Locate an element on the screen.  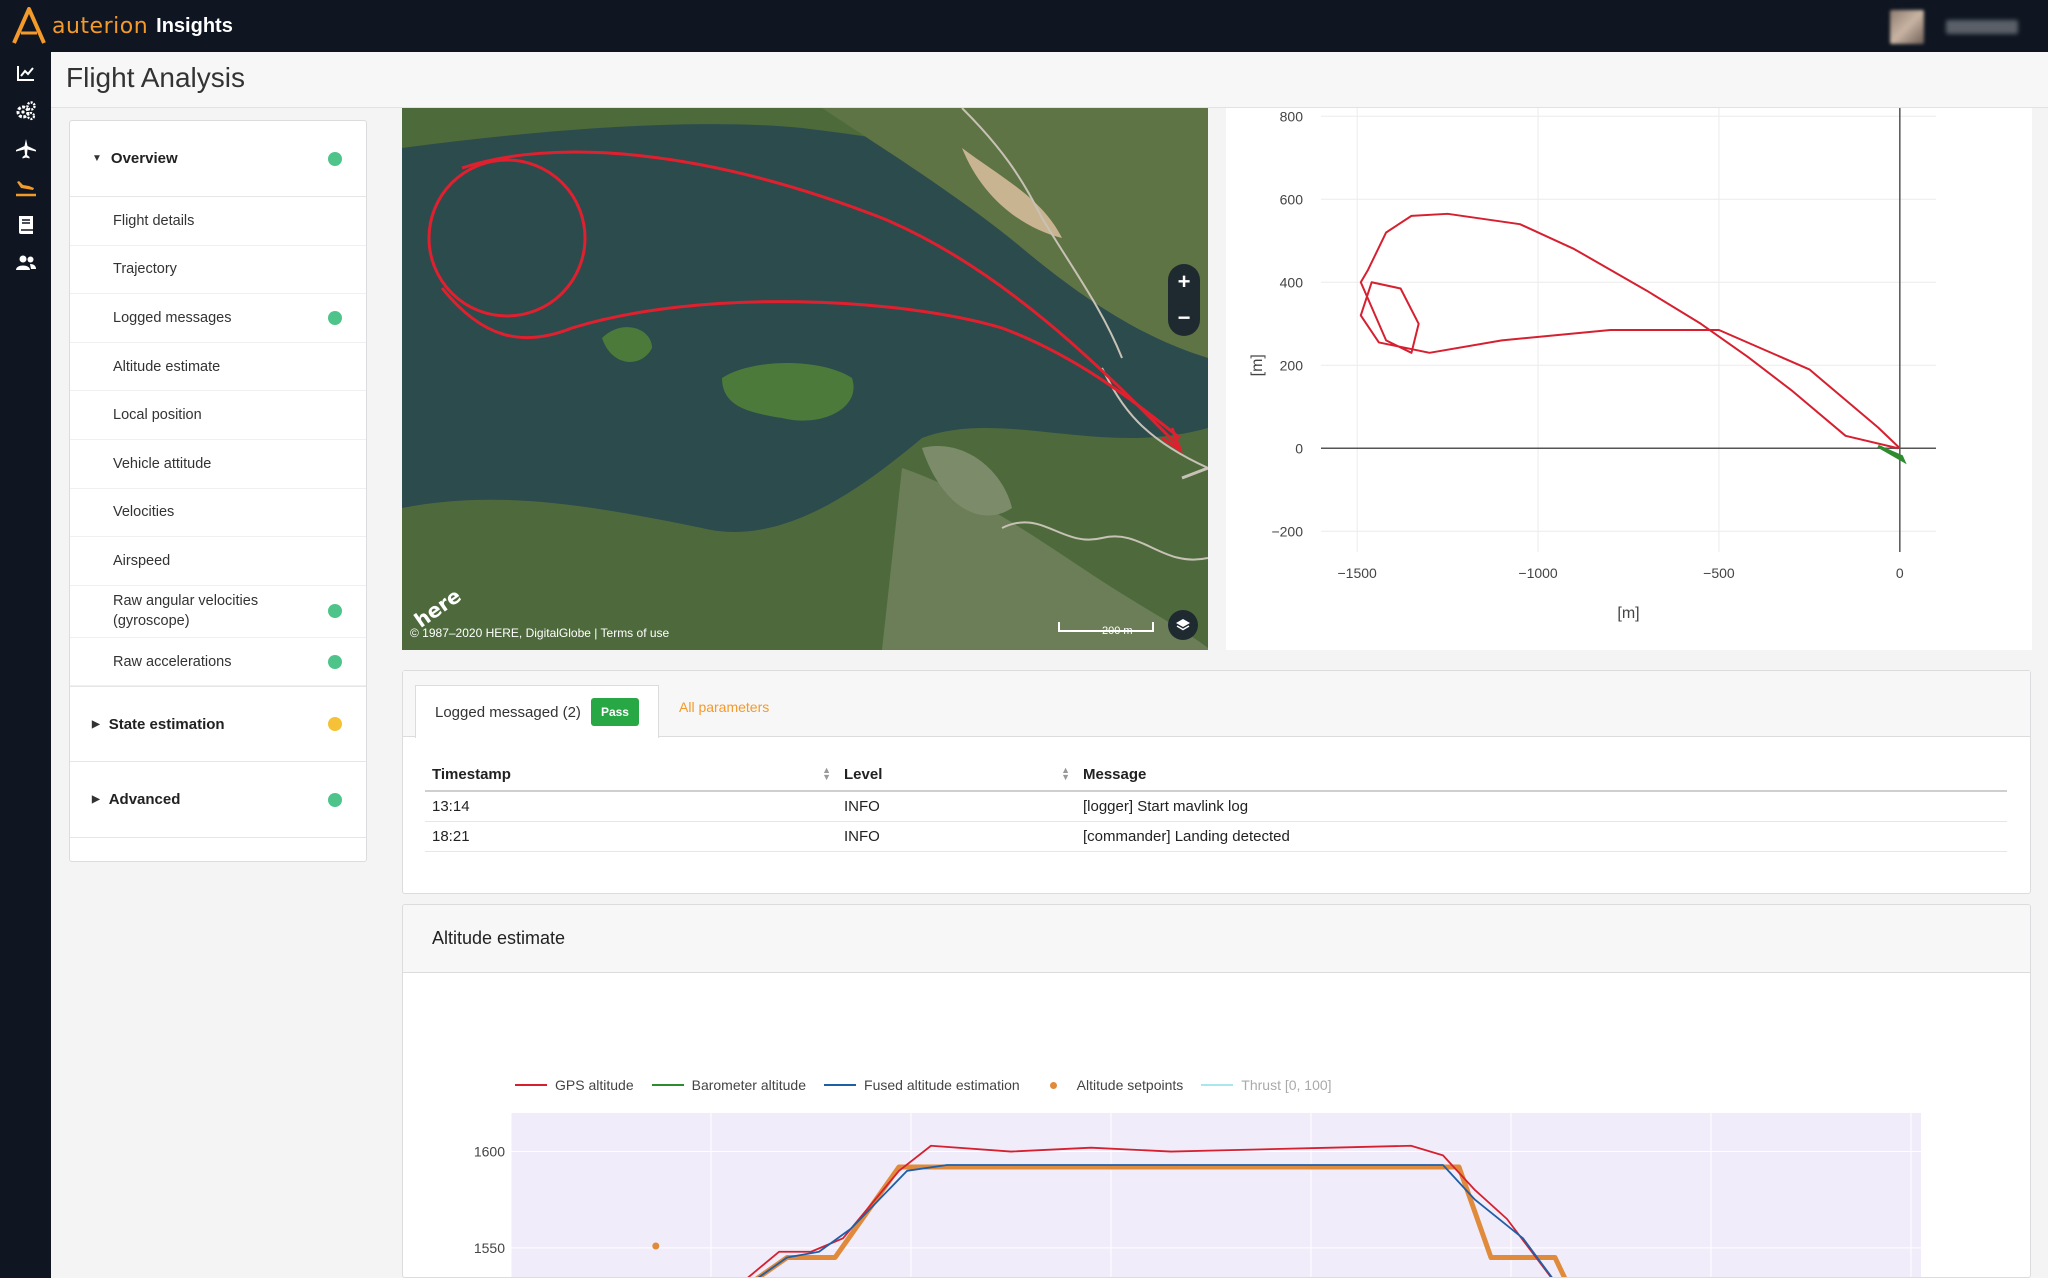
page-title: Flight Analysis is located at coordinates (155, 77).